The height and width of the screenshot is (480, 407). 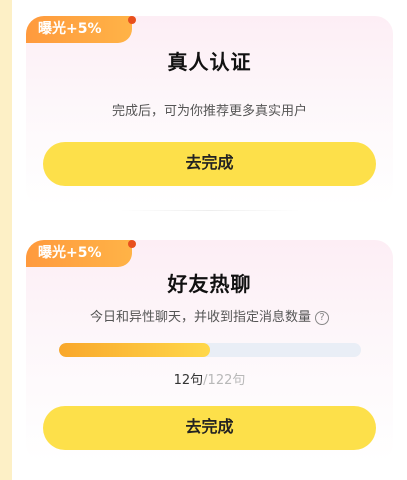 What do you see at coordinates (188, 380) in the screenshot?
I see `progress-current: 12句` at bounding box center [188, 380].